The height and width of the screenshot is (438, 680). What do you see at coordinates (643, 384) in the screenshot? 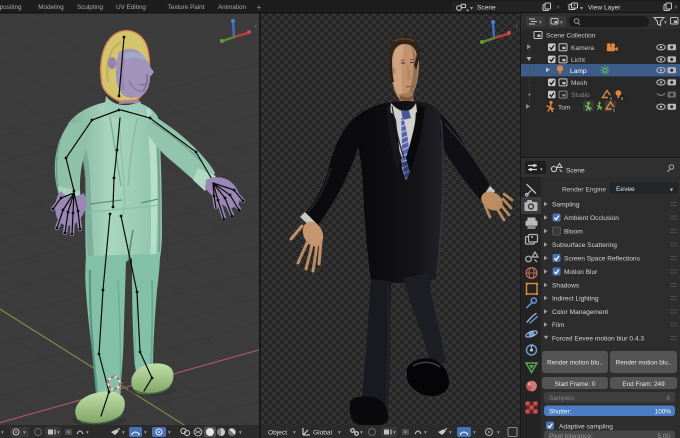
I see `svg-text: End Fram: 249` at bounding box center [643, 384].